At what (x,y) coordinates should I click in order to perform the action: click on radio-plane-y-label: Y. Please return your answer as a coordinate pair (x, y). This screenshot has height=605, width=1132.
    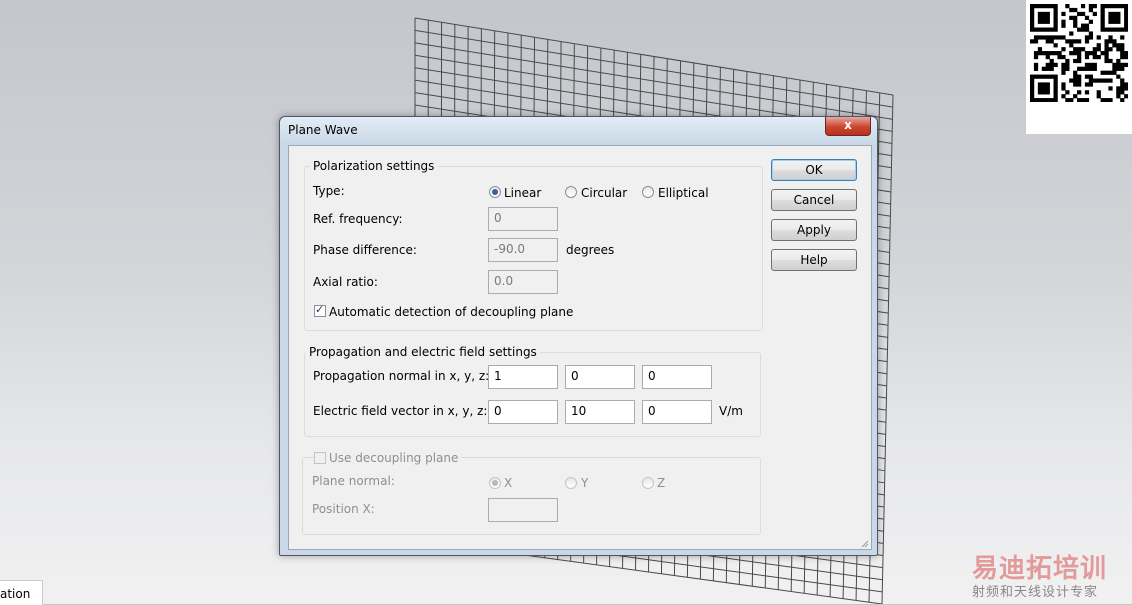
    Looking at the image, I should click on (584, 483).